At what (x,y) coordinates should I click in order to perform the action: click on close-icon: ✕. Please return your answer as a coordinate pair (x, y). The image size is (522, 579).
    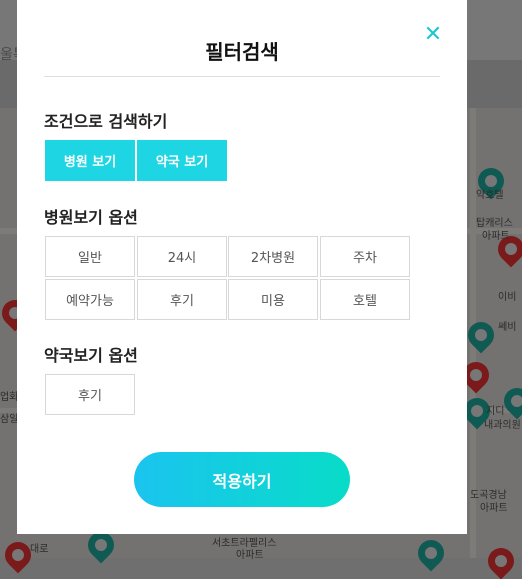
    Looking at the image, I should click on (433, 35).